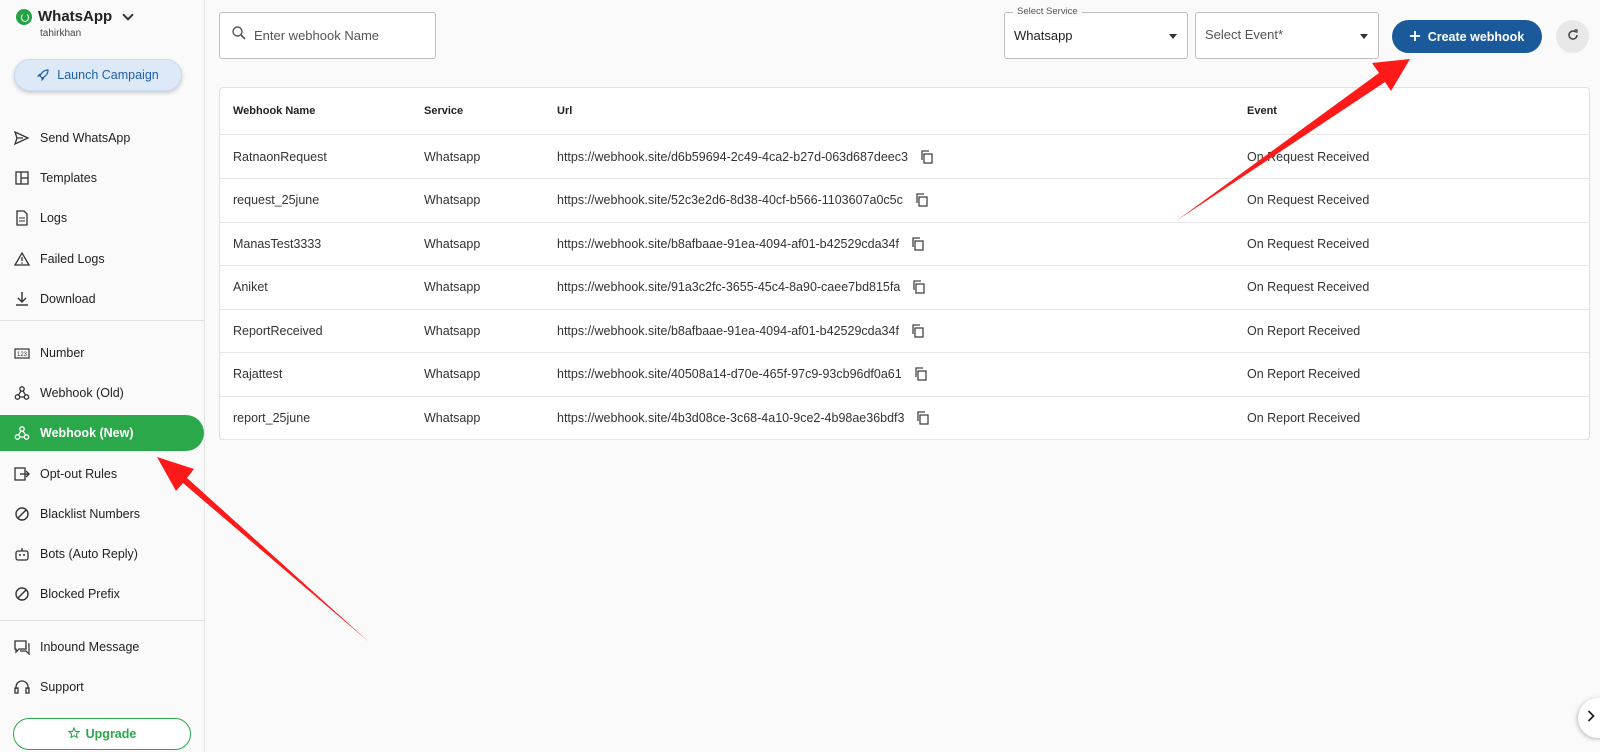  What do you see at coordinates (128, 14) in the screenshot?
I see `chevron-down-icon` at bounding box center [128, 14].